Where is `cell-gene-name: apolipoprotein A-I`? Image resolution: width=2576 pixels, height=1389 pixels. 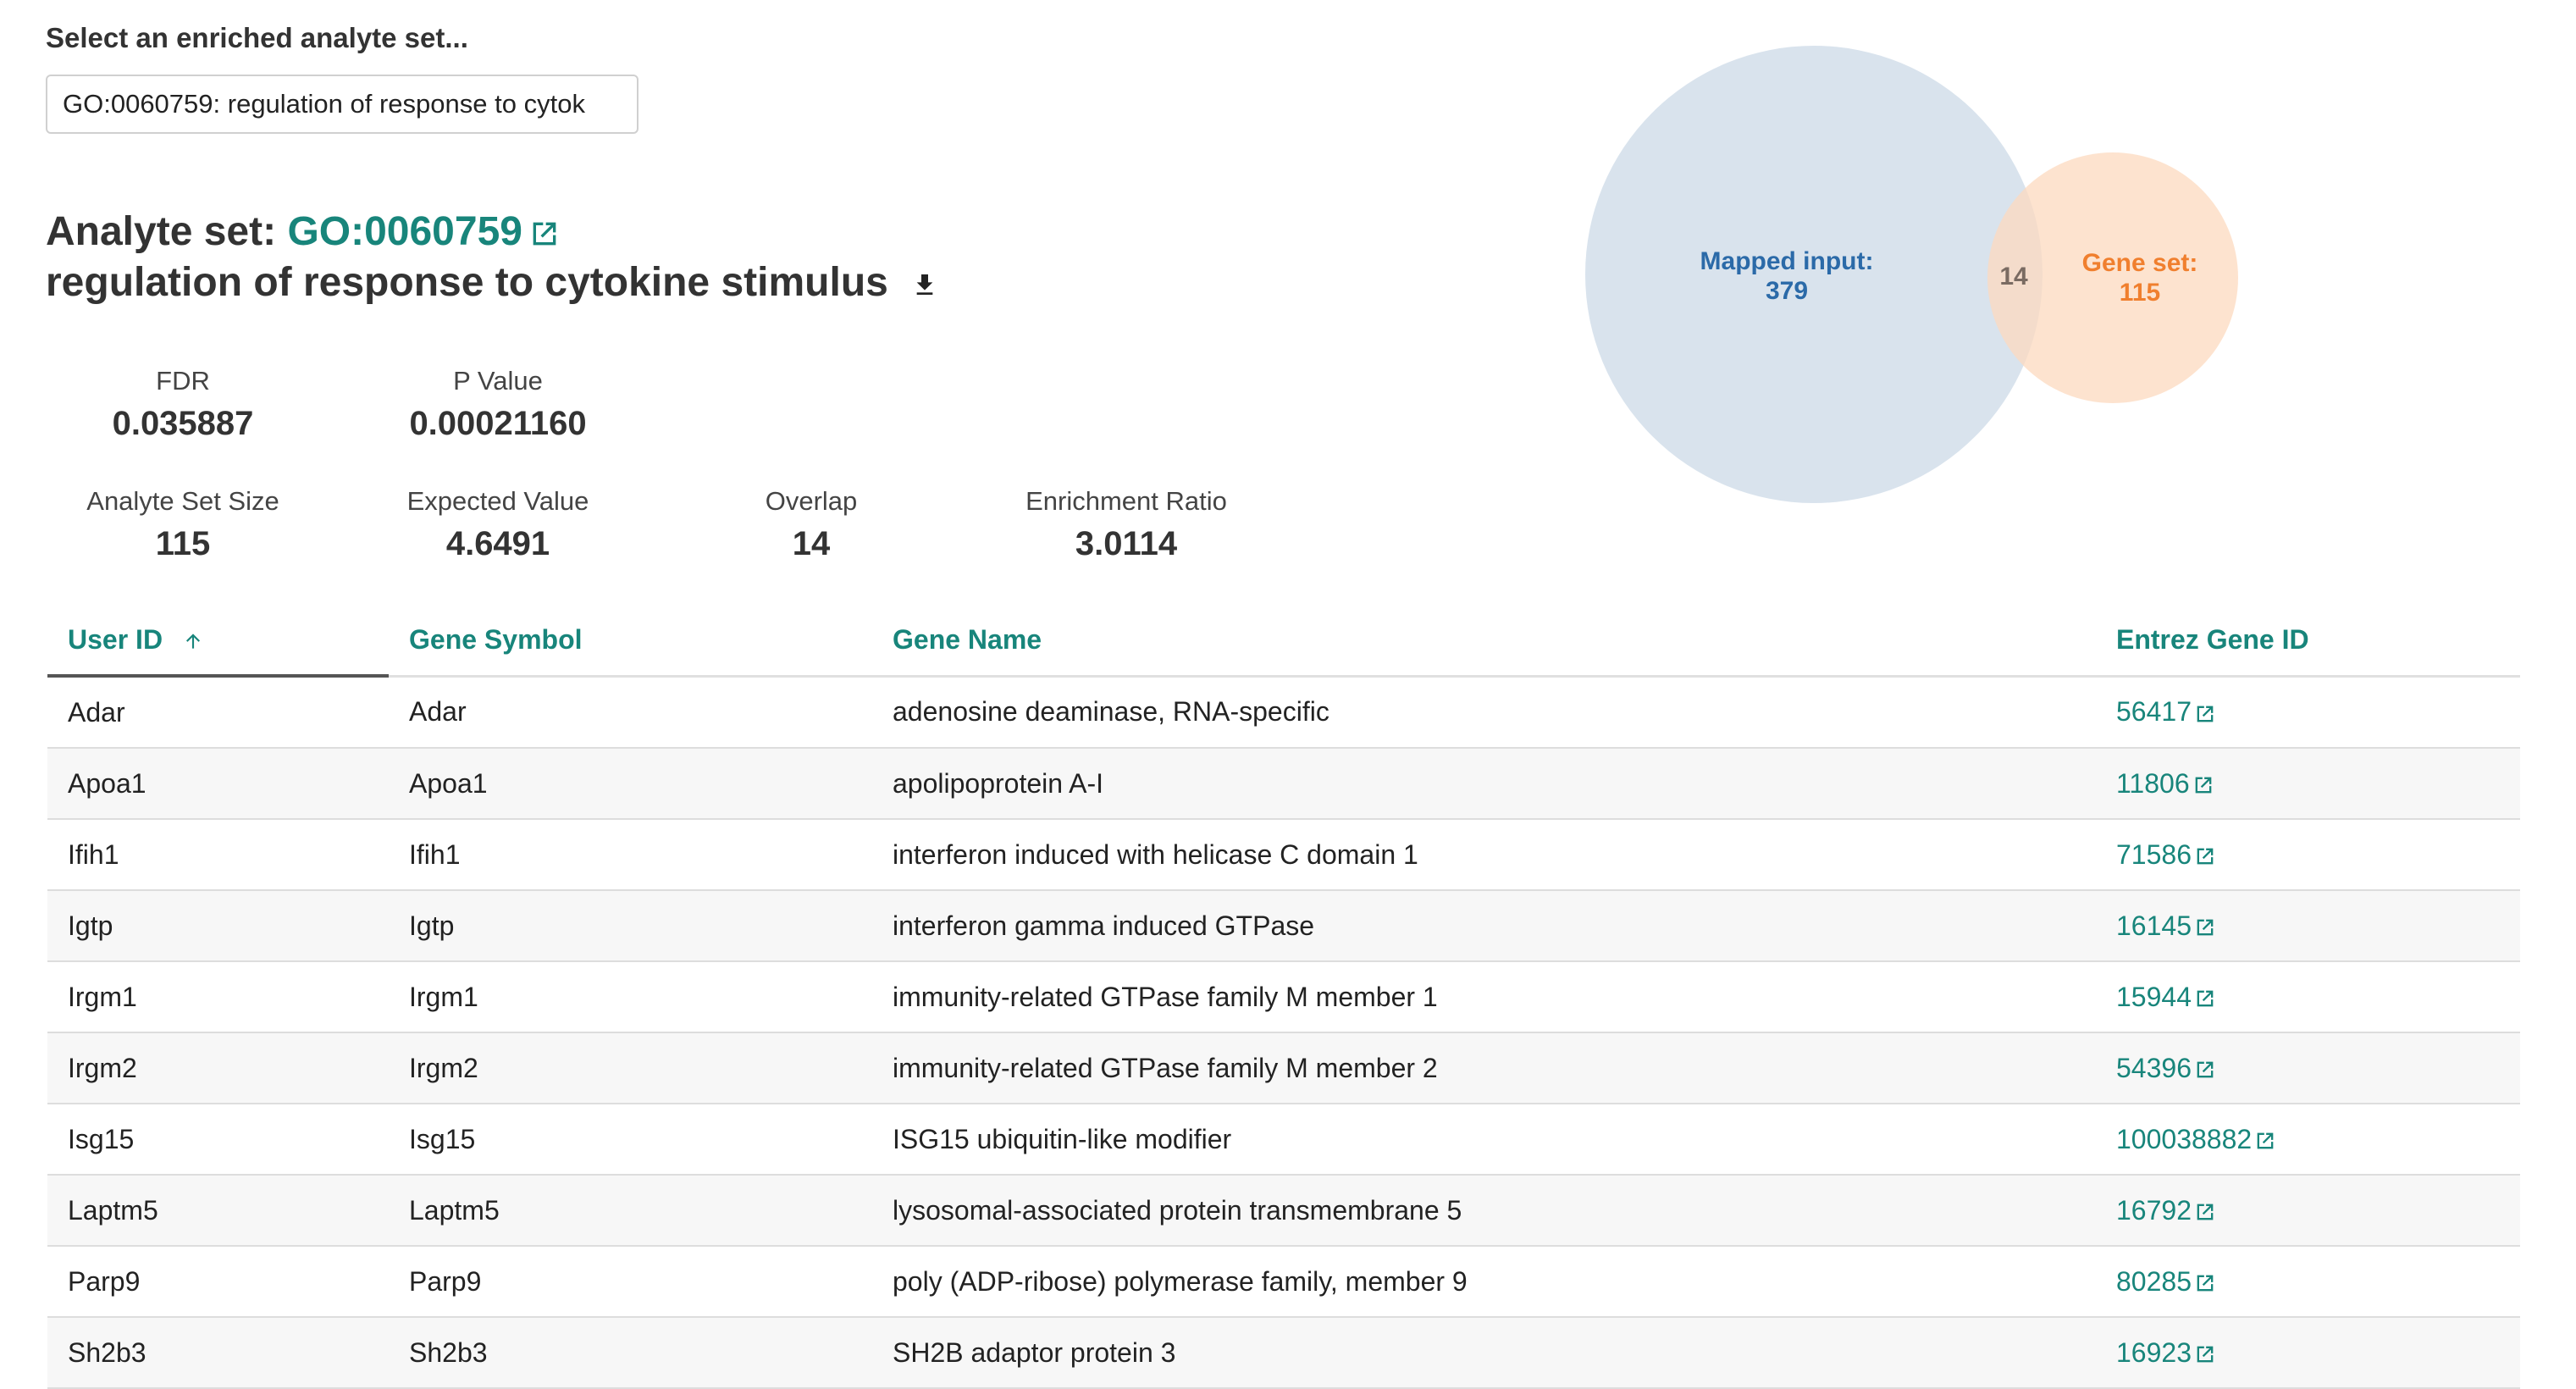 cell-gene-name: apolipoprotein A-I is located at coordinates (1484, 784).